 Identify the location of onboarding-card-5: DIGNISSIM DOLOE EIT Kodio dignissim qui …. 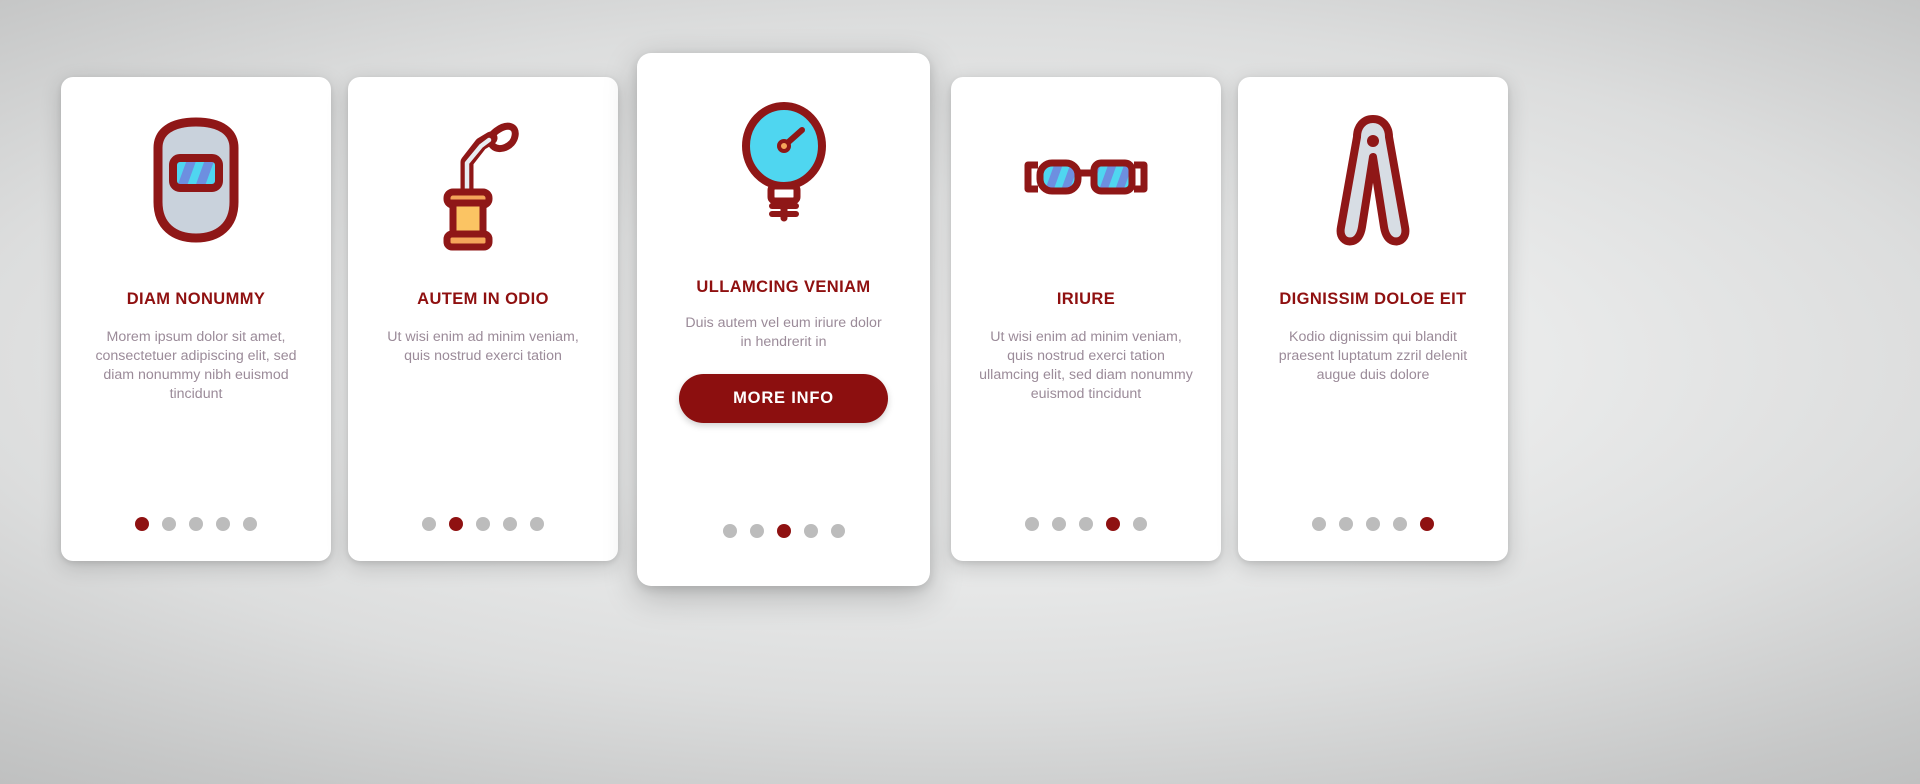
(1373, 319).